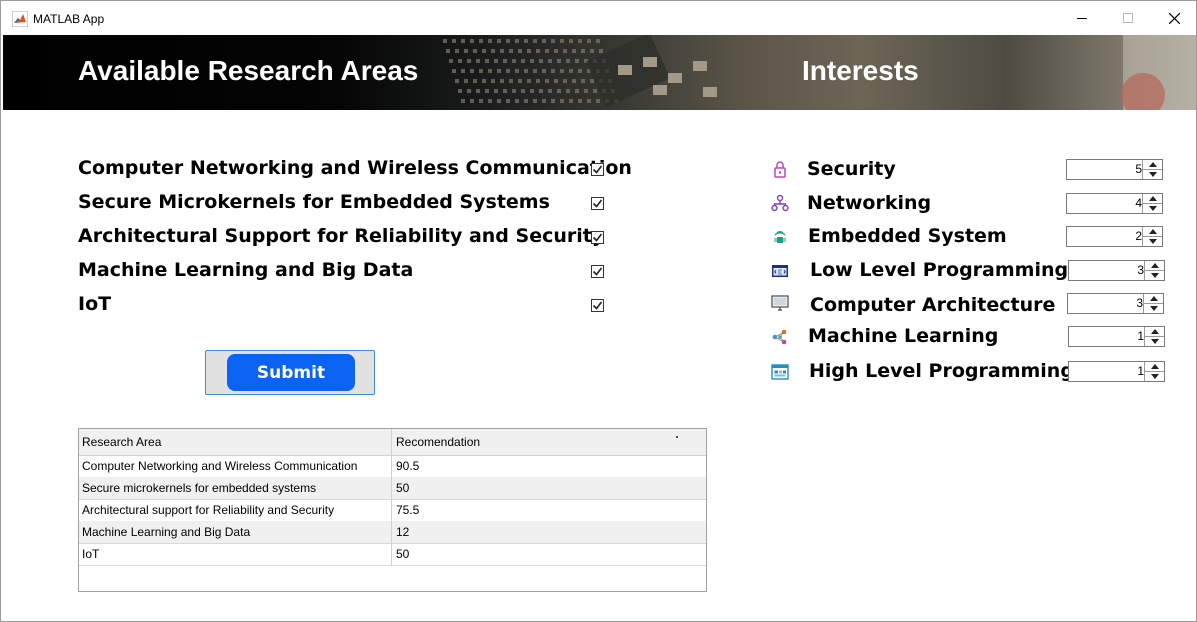 Image resolution: width=1197 pixels, height=622 pixels. What do you see at coordinates (235, 532) in the screenshot?
I see `cell-research-area: Machine Learning and Big Data` at bounding box center [235, 532].